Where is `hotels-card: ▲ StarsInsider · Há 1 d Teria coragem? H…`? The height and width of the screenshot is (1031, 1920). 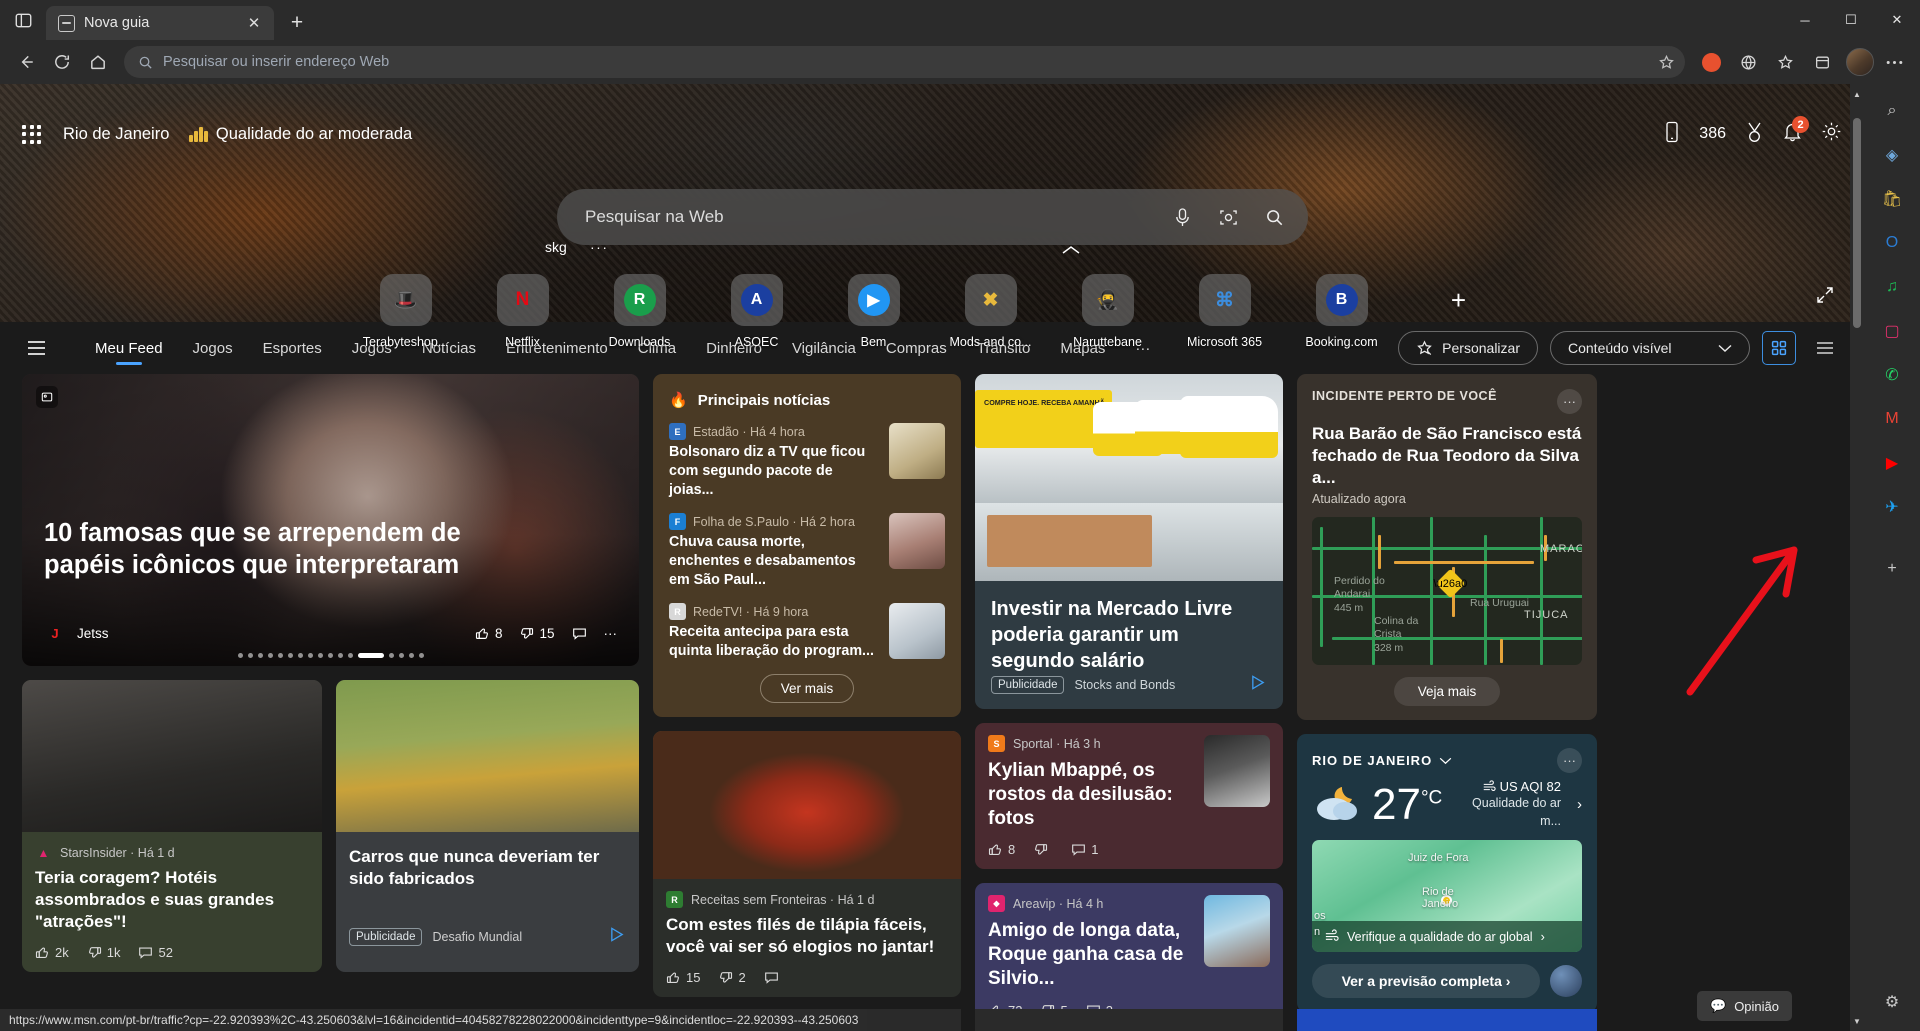
hotels-card: ▲ StarsInsider · Há 1 d Teria coragem? H… is located at coordinates (172, 826).